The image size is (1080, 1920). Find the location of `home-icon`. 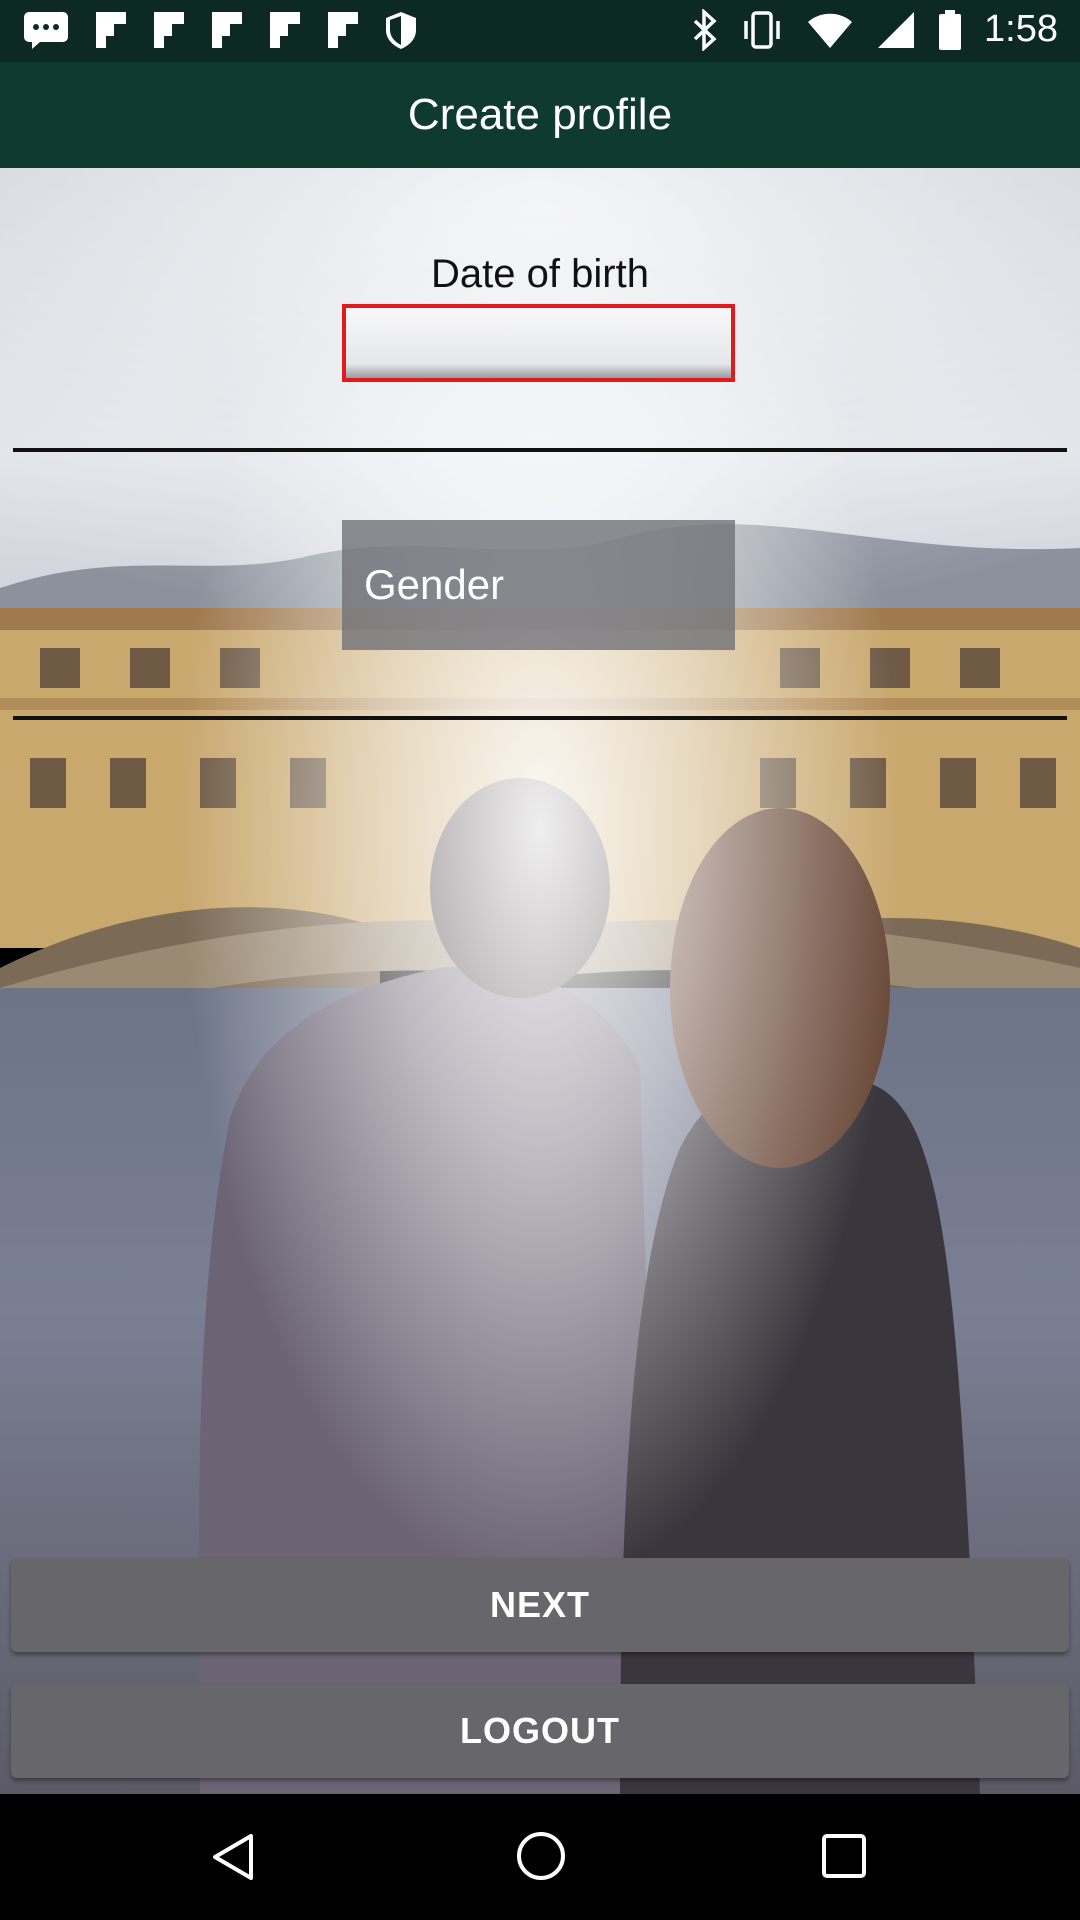

home-icon is located at coordinates (541, 1856).